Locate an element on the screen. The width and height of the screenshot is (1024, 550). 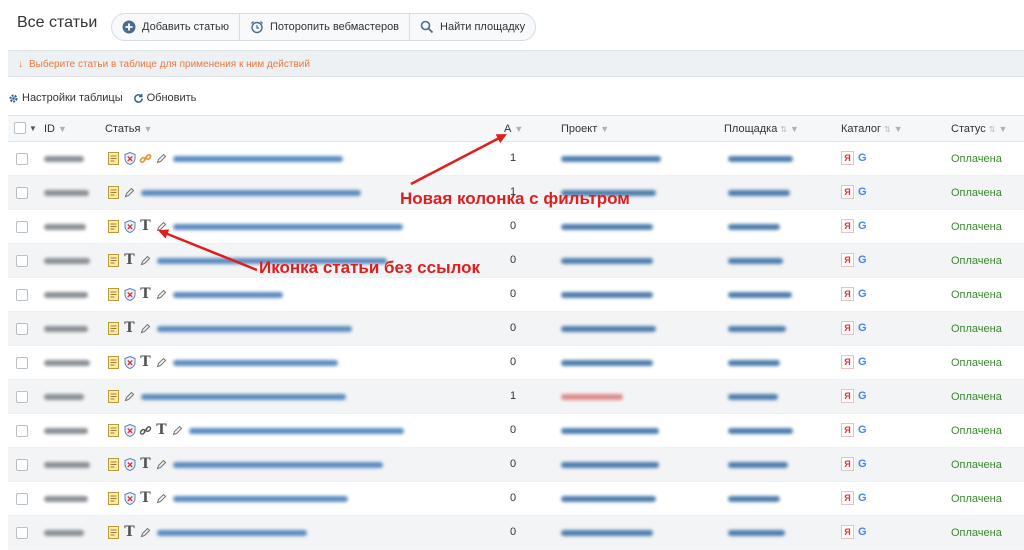
column-a: A ▼ is located at coordinates (513, 129).